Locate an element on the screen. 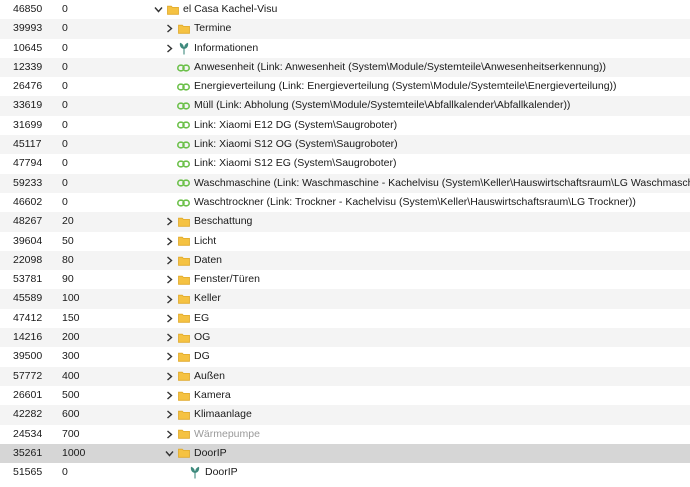 This screenshot has height=487, width=690. tree-row: 45589 100 Keller is located at coordinates (345, 299).